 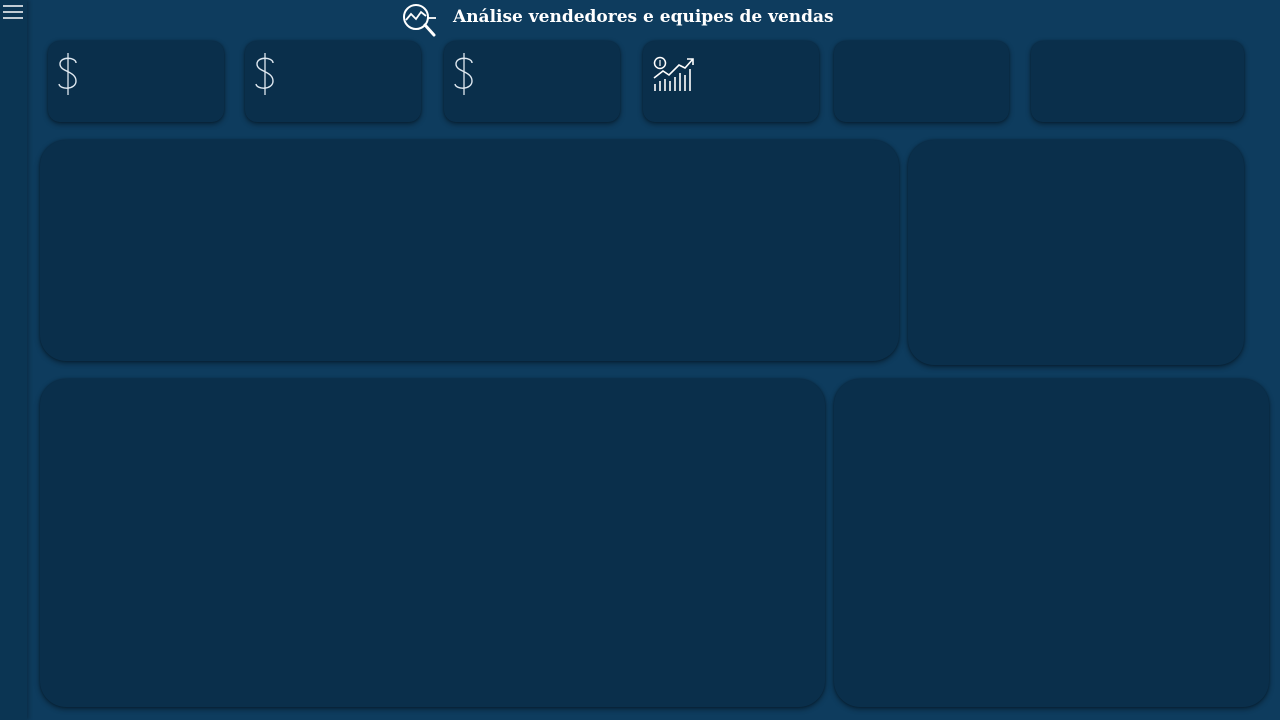 I want to click on page-title: Análise vendedores e equipes de vendas, so click(x=643, y=17).